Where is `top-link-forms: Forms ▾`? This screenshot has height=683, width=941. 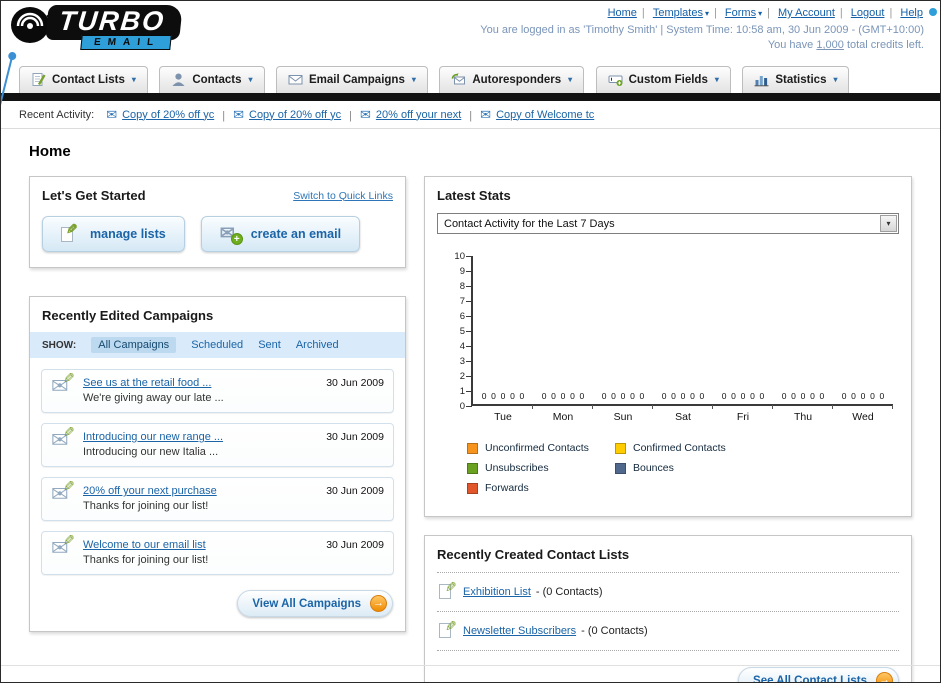 top-link-forms: Forms ▾ is located at coordinates (743, 13).